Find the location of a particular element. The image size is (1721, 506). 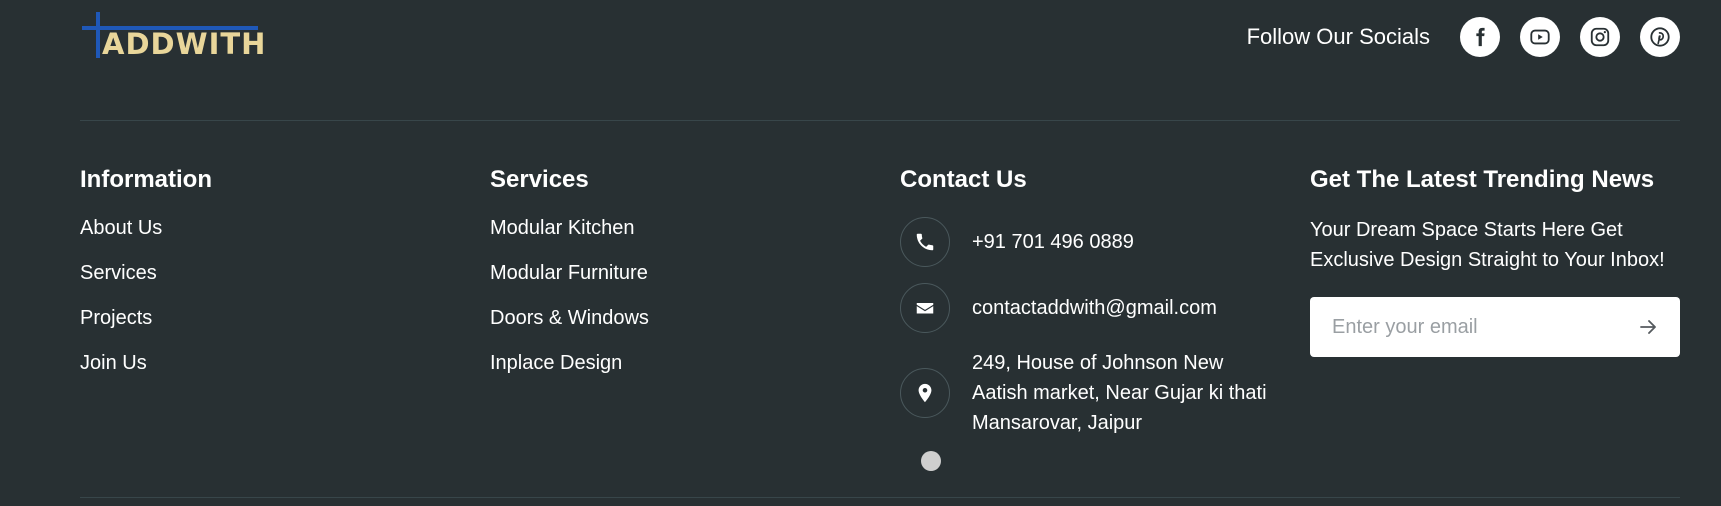

newsletter-line-1: Your Dream Space Starts Here Get is located at coordinates (1466, 230).